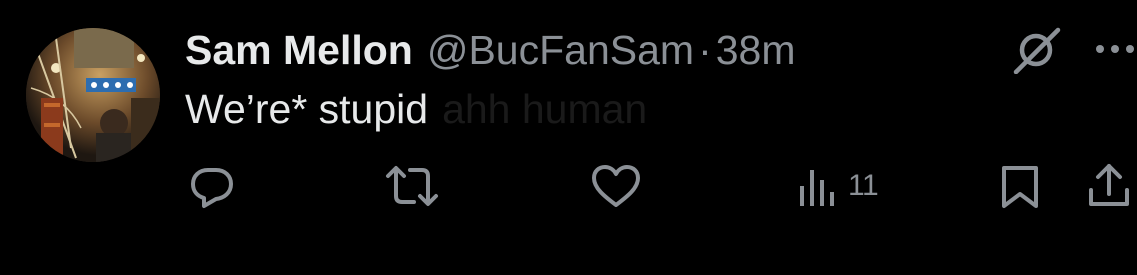 Image resolution: width=1137 pixels, height=275 pixels. I want to click on heart-icon, so click(616, 186).